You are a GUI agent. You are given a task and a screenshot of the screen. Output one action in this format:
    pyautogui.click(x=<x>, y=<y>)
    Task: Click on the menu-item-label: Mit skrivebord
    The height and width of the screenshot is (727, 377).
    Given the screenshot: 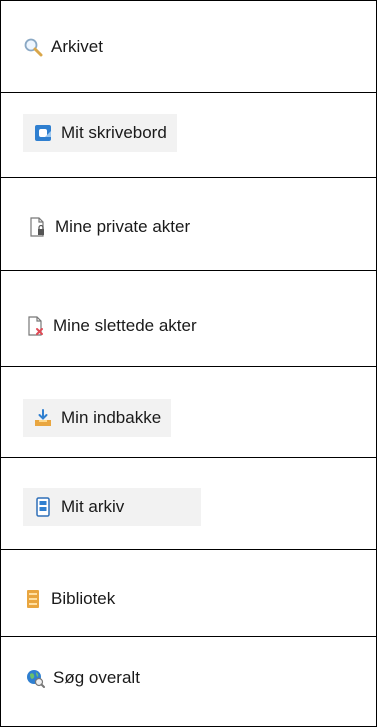 What is the action you would take?
    pyautogui.click(x=114, y=132)
    